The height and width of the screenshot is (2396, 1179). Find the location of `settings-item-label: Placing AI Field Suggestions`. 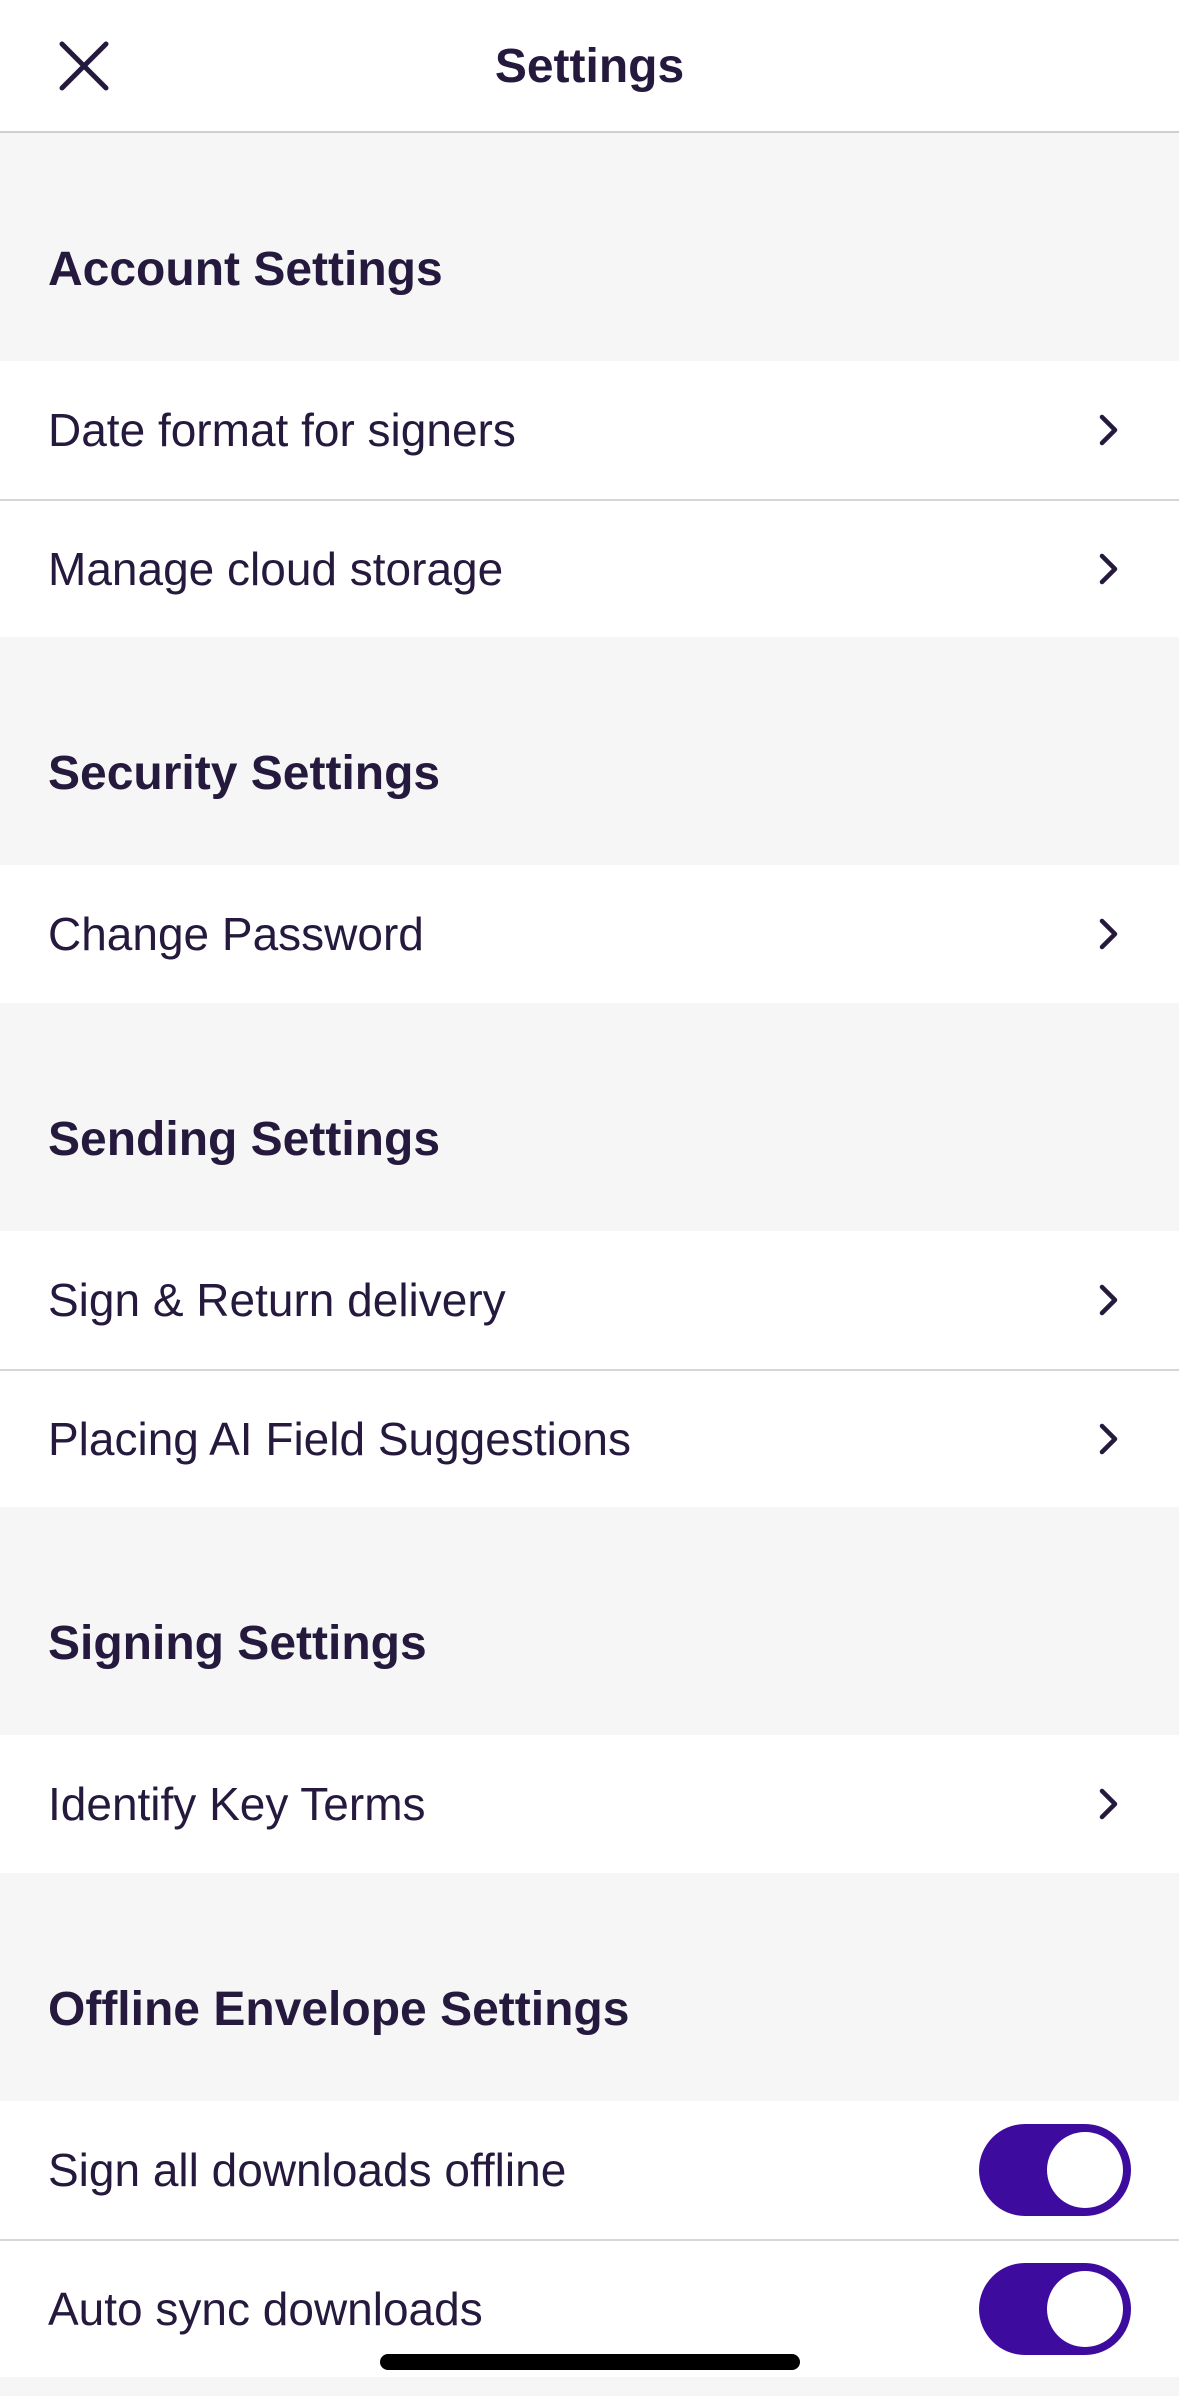

settings-item-label: Placing AI Field Suggestions is located at coordinates (340, 1439).